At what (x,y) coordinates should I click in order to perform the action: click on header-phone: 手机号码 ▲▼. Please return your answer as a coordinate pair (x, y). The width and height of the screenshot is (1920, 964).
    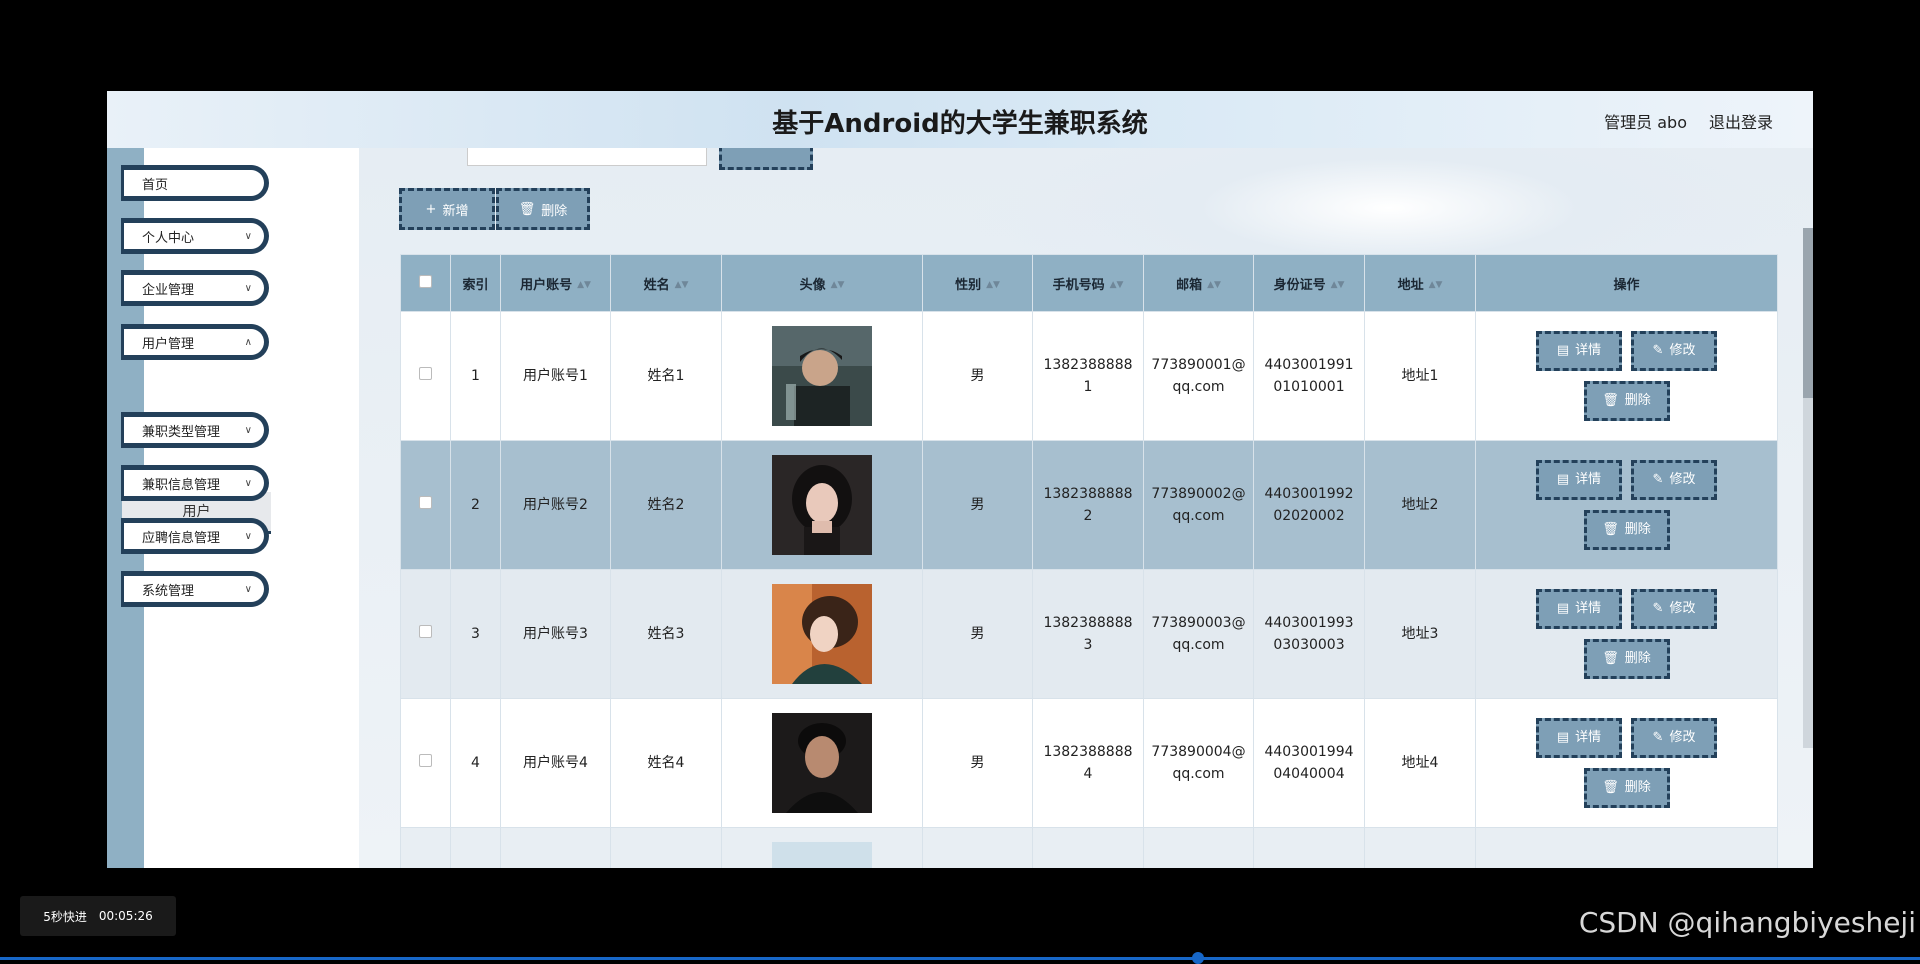
    Looking at the image, I should click on (1088, 283).